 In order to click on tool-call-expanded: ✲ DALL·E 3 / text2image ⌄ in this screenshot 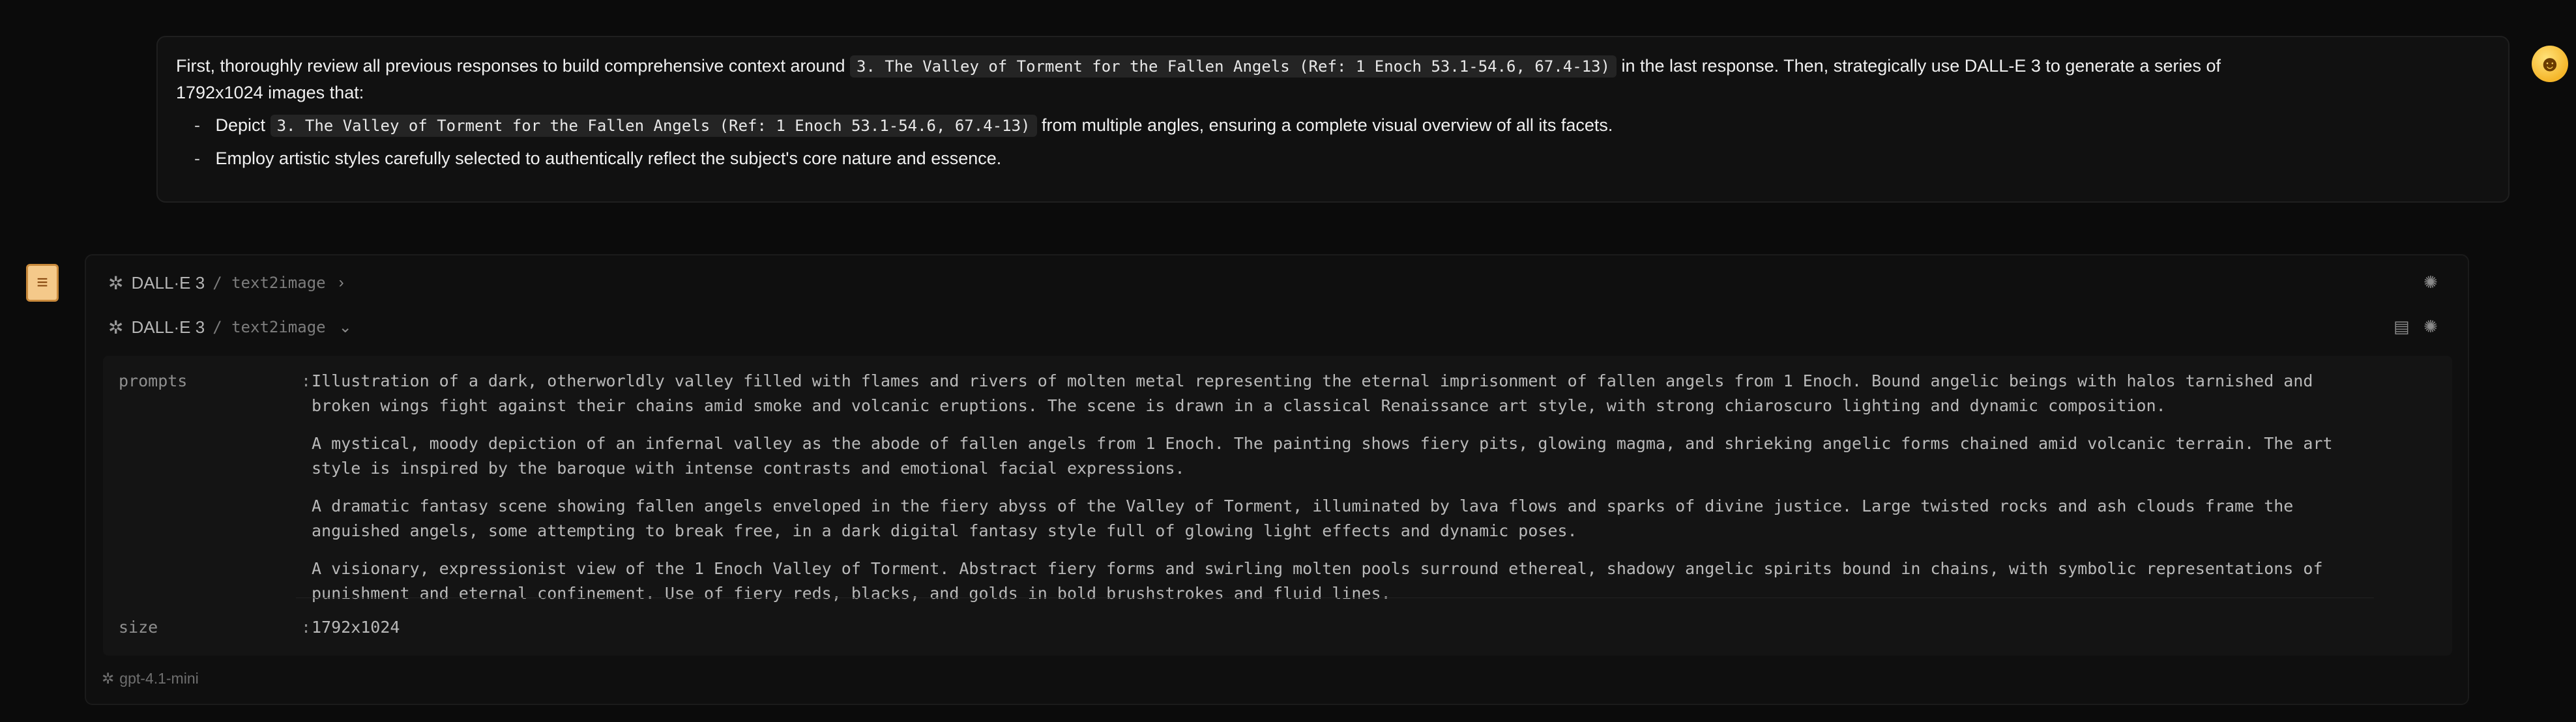, I will do `click(230, 327)`.